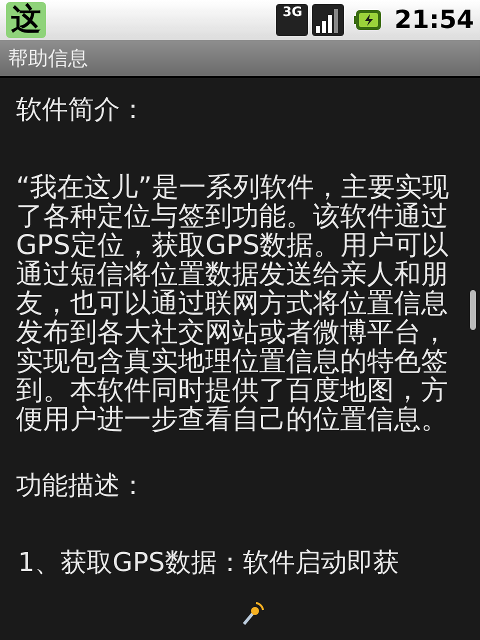 This screenshot has height=640, width=480. Describe the element at coordinates (26, 20) in the screenshot. I see `notification-icon: 这` at that location.